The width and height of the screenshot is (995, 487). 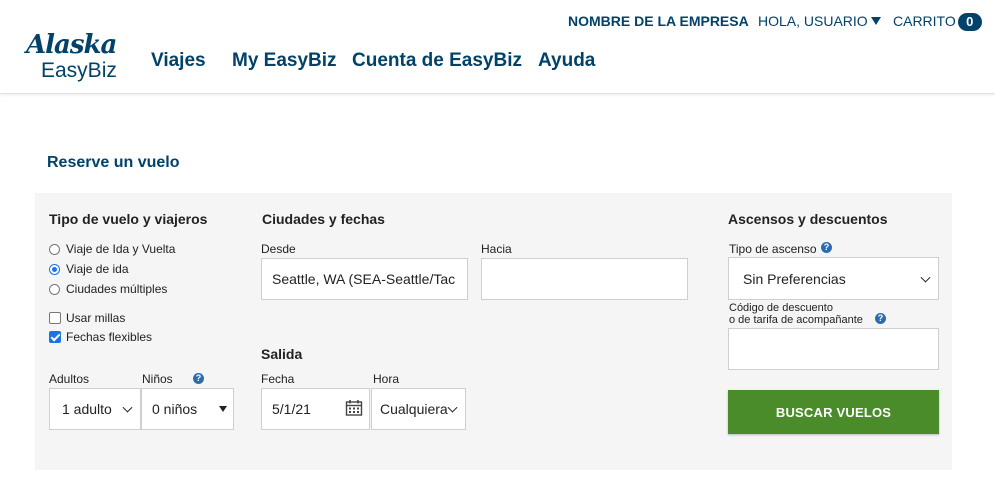 I want to click on checkbox-flexible-dates: Fechas flexibles, so click(x=100, y=337).